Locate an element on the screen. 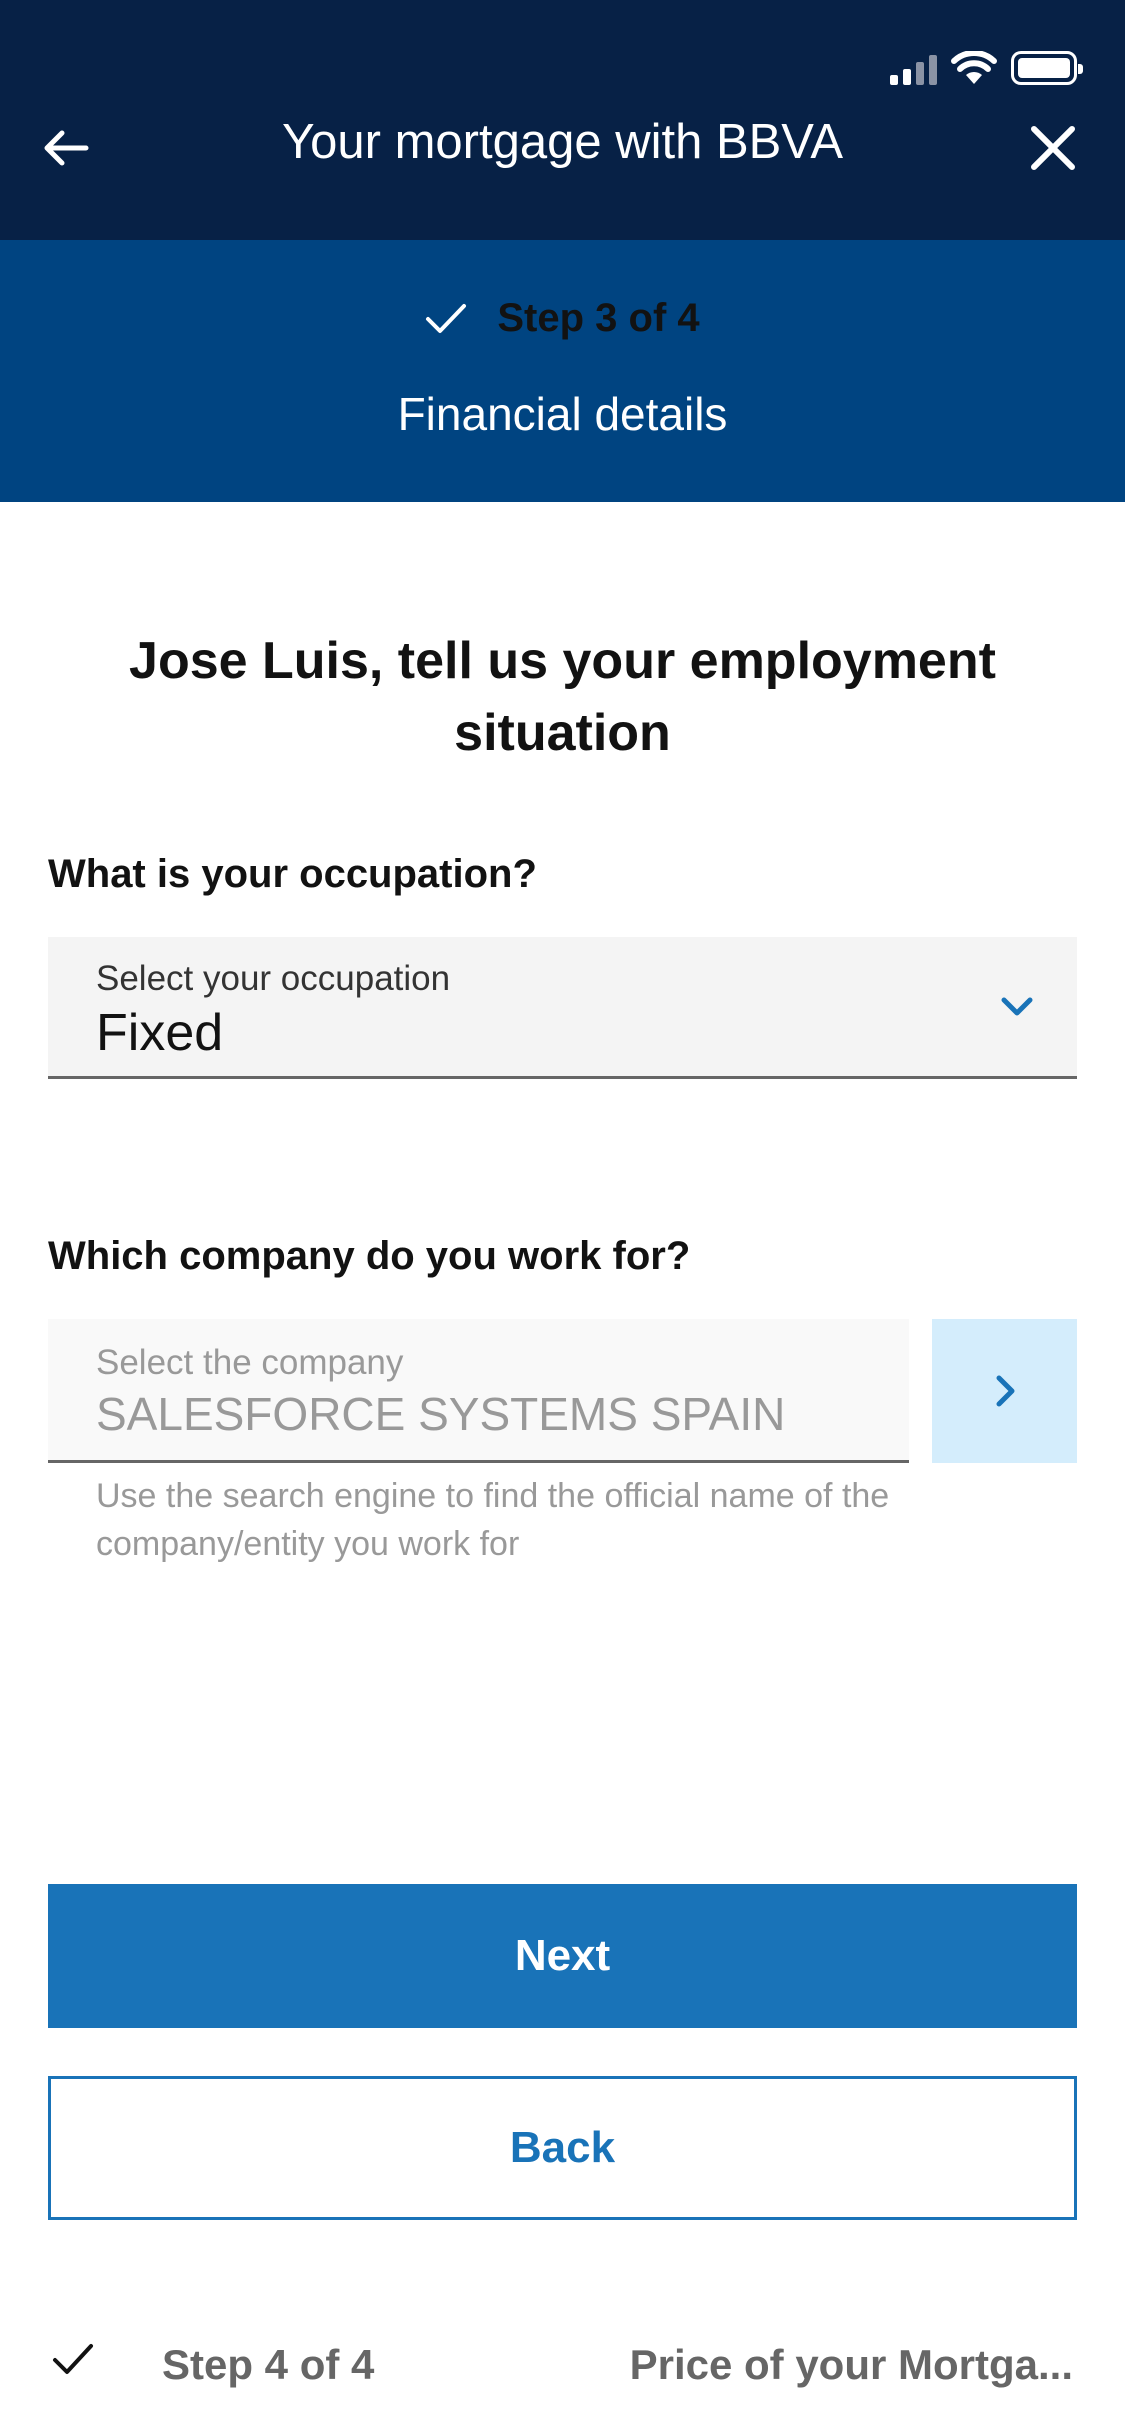  close-icon is located at coordinates (1053, 148).